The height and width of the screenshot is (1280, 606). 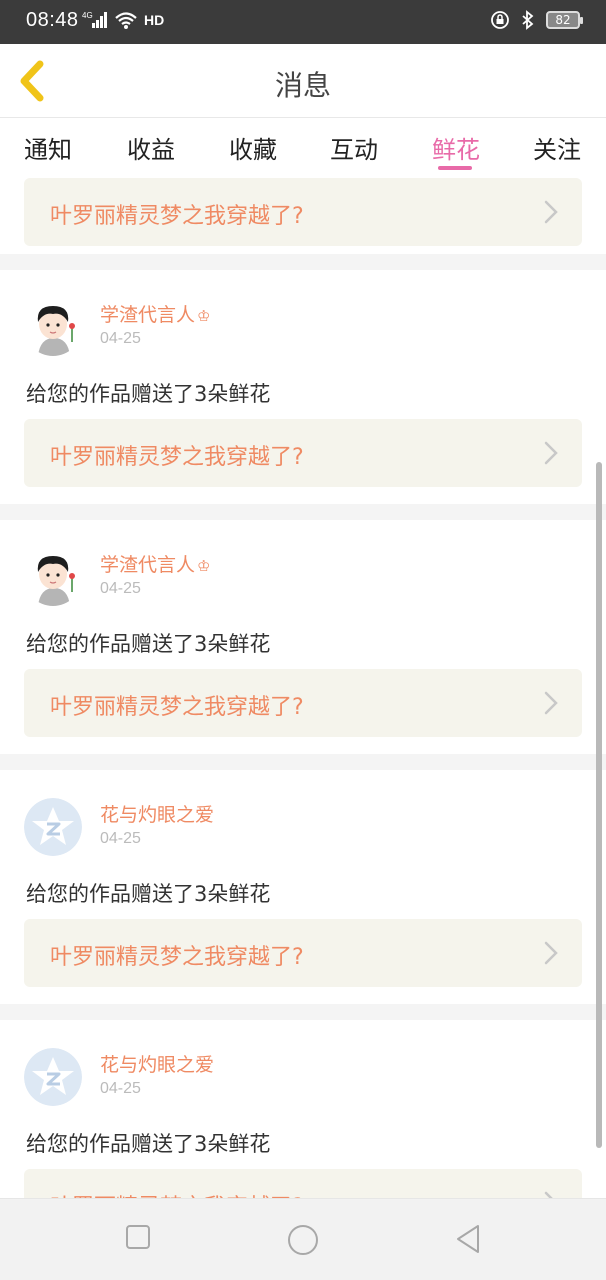 I want to click on header-bar: 消息, so click(x=303, y=81).